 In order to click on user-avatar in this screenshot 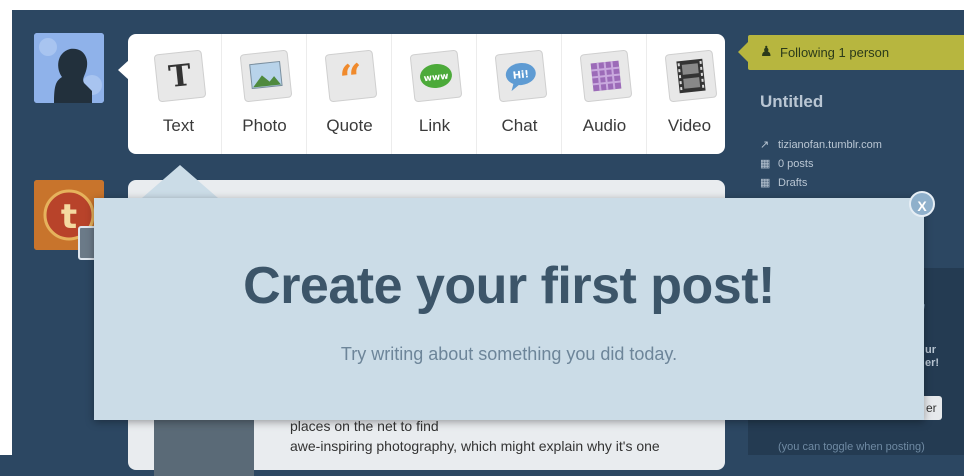, I will do `click(69, 68)`.